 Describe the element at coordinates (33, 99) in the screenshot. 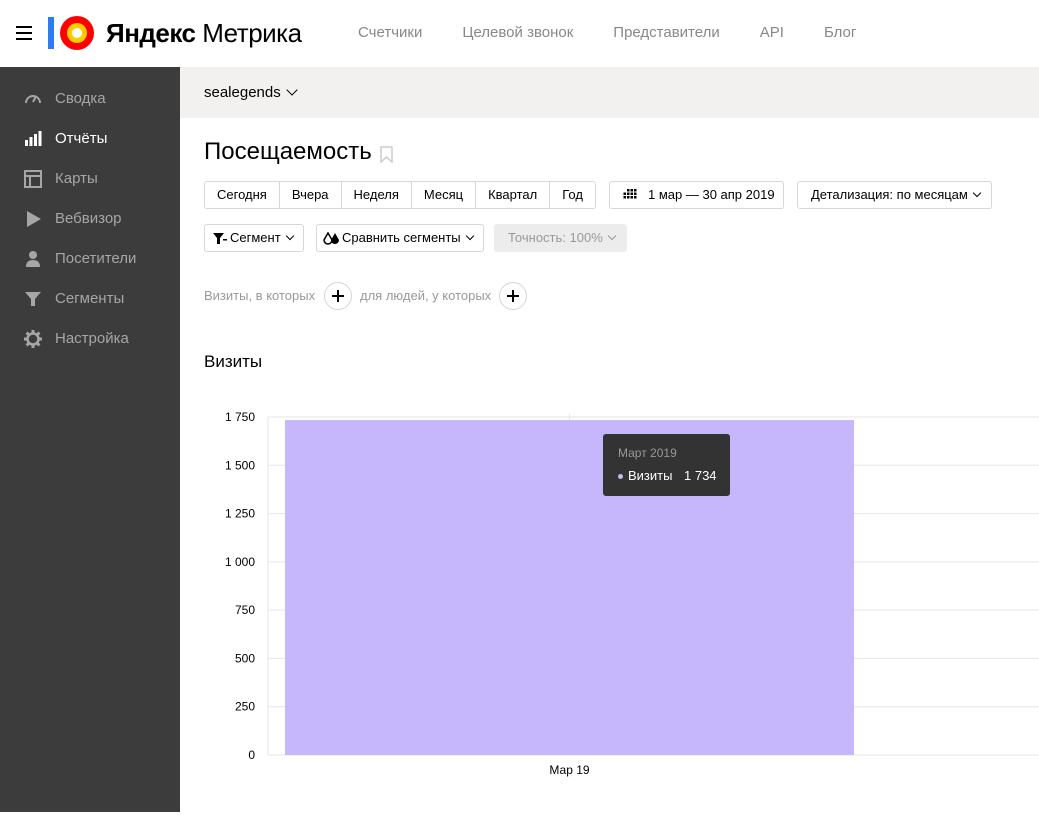

I see `dashboard-icon` at that location.